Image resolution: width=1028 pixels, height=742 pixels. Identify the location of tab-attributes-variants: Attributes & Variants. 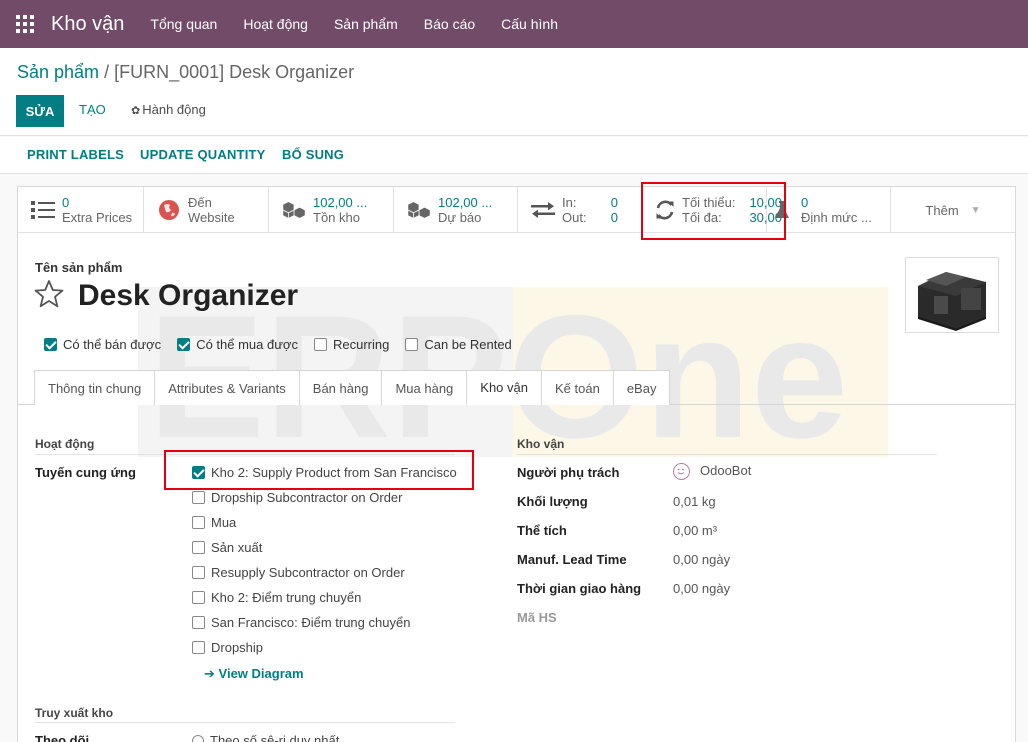
(227, 387).